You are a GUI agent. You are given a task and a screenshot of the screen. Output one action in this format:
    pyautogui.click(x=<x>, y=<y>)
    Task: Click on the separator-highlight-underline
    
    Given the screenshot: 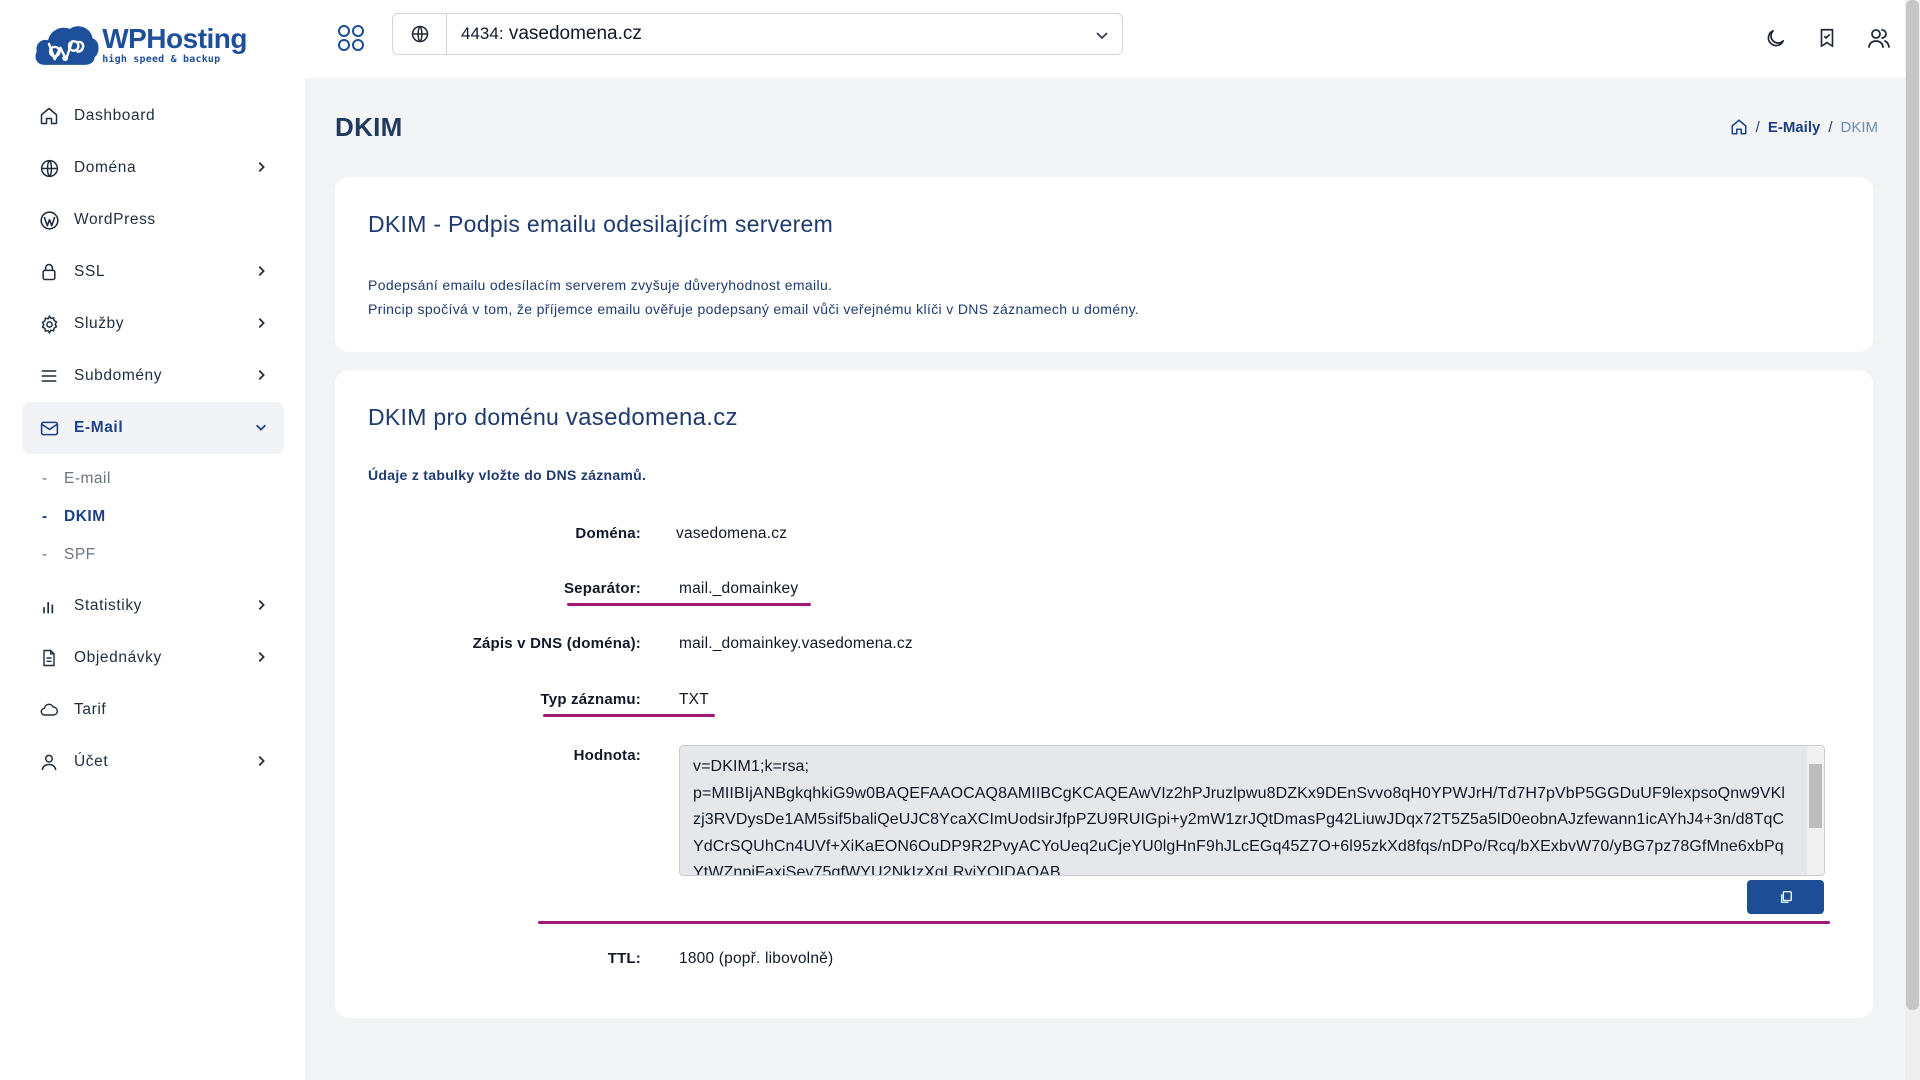 What is the action you would take?
    pyautogui.click(x=689, y=604)
    